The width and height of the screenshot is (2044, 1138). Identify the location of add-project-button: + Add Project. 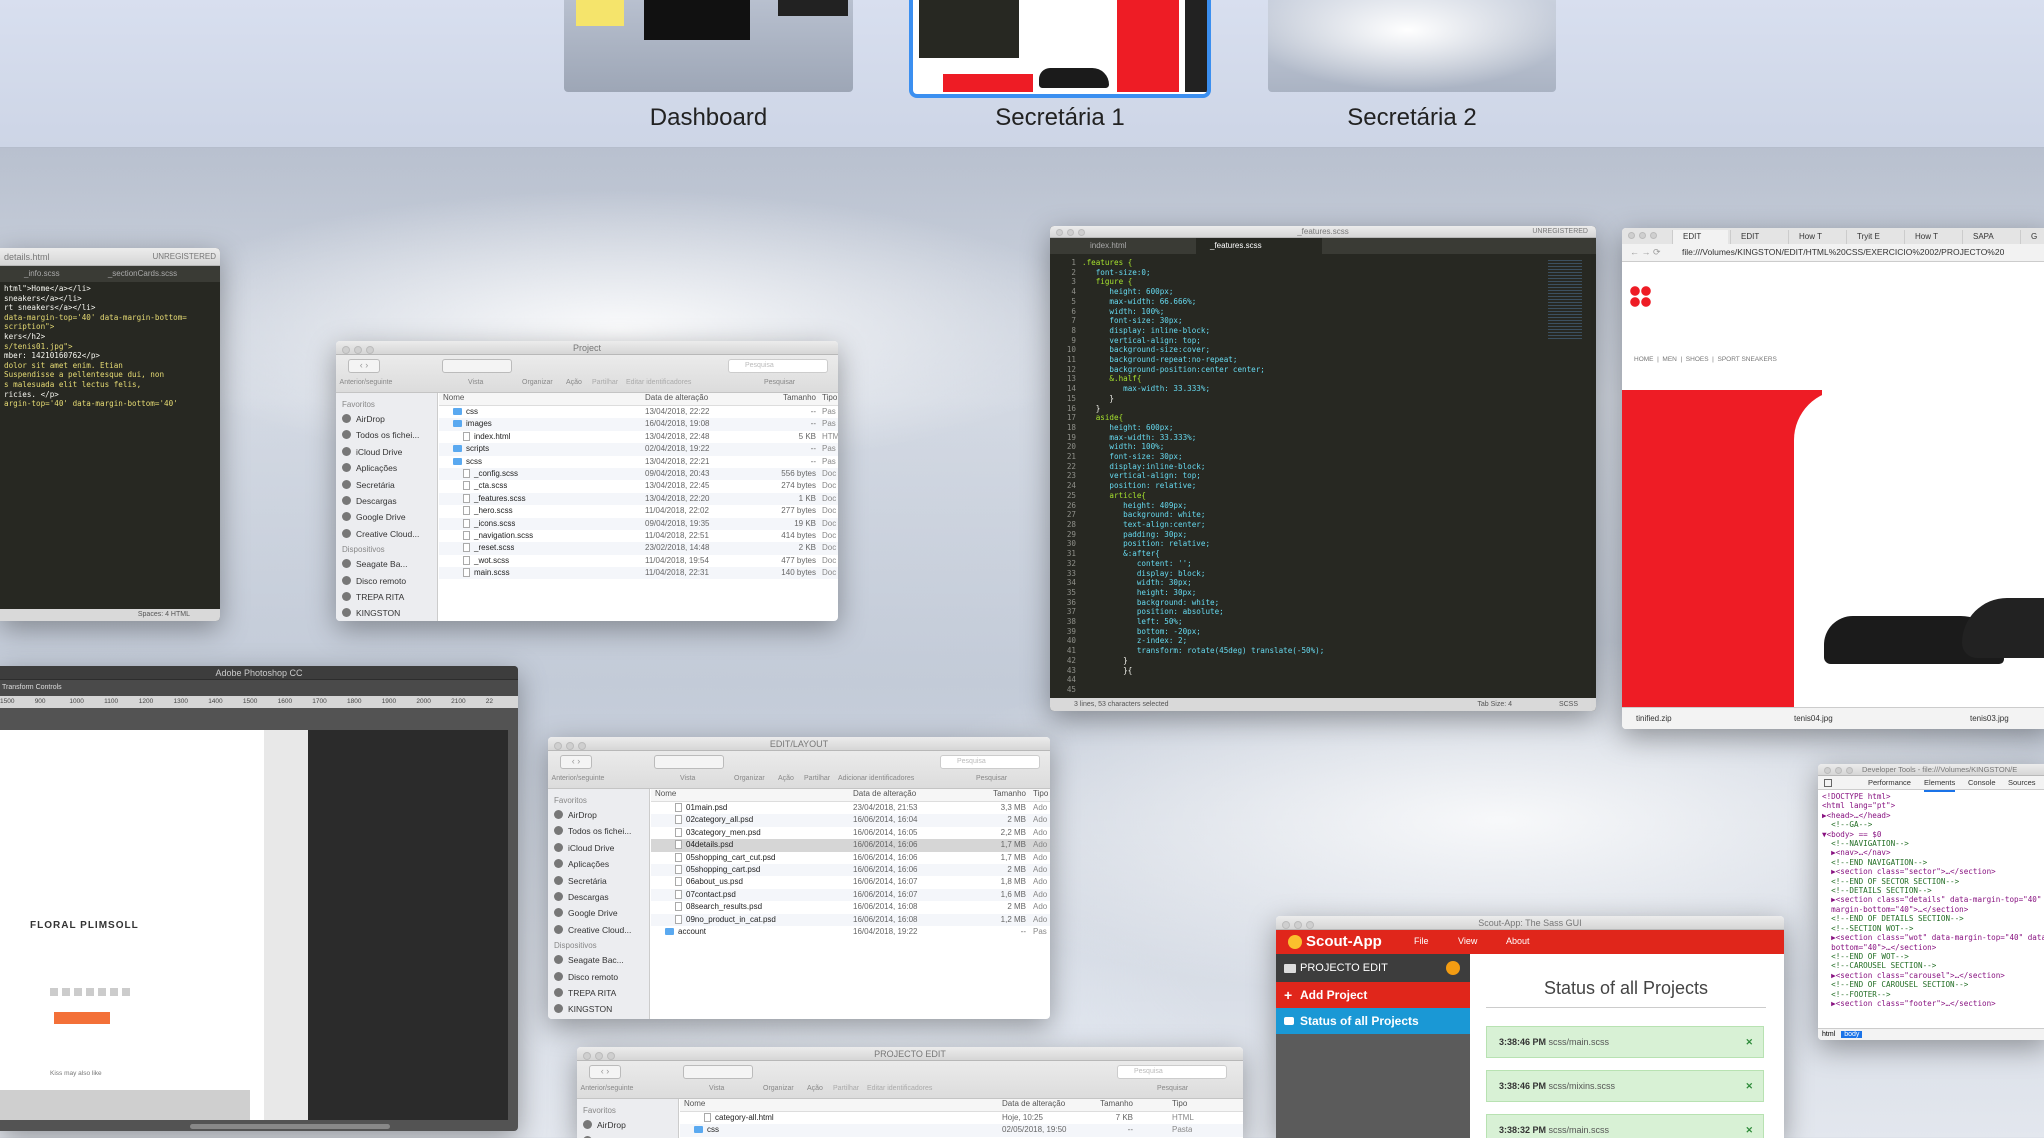
(1373, 995).